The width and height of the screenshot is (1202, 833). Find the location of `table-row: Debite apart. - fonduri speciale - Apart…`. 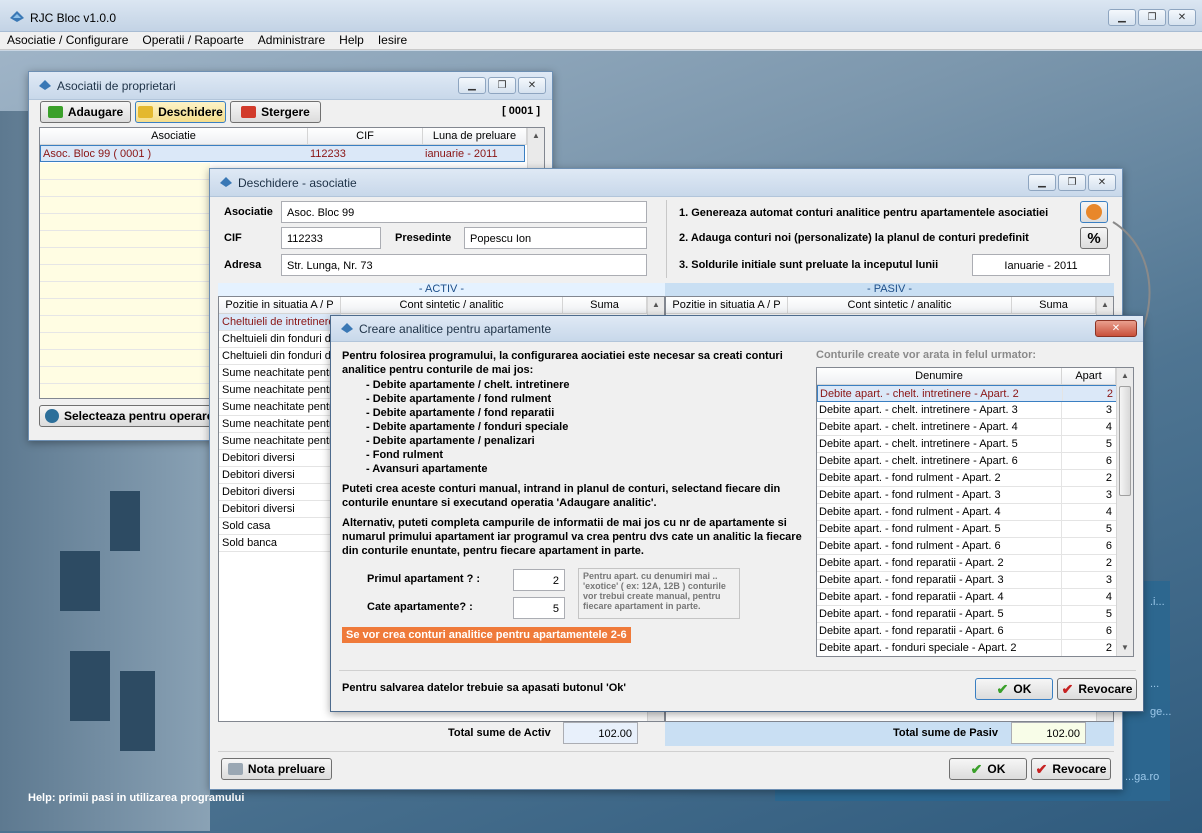

table-row: Debite apart. - fonduri speciale - Apart… is located at coordinates (967, 648).